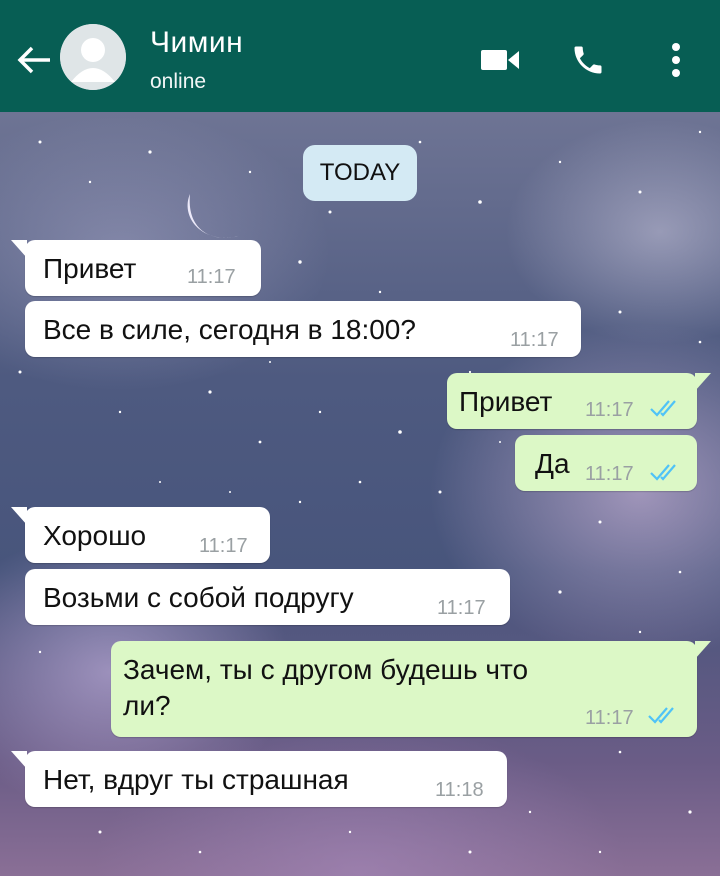  I want to click on voice-call-button, so click(588, 60).